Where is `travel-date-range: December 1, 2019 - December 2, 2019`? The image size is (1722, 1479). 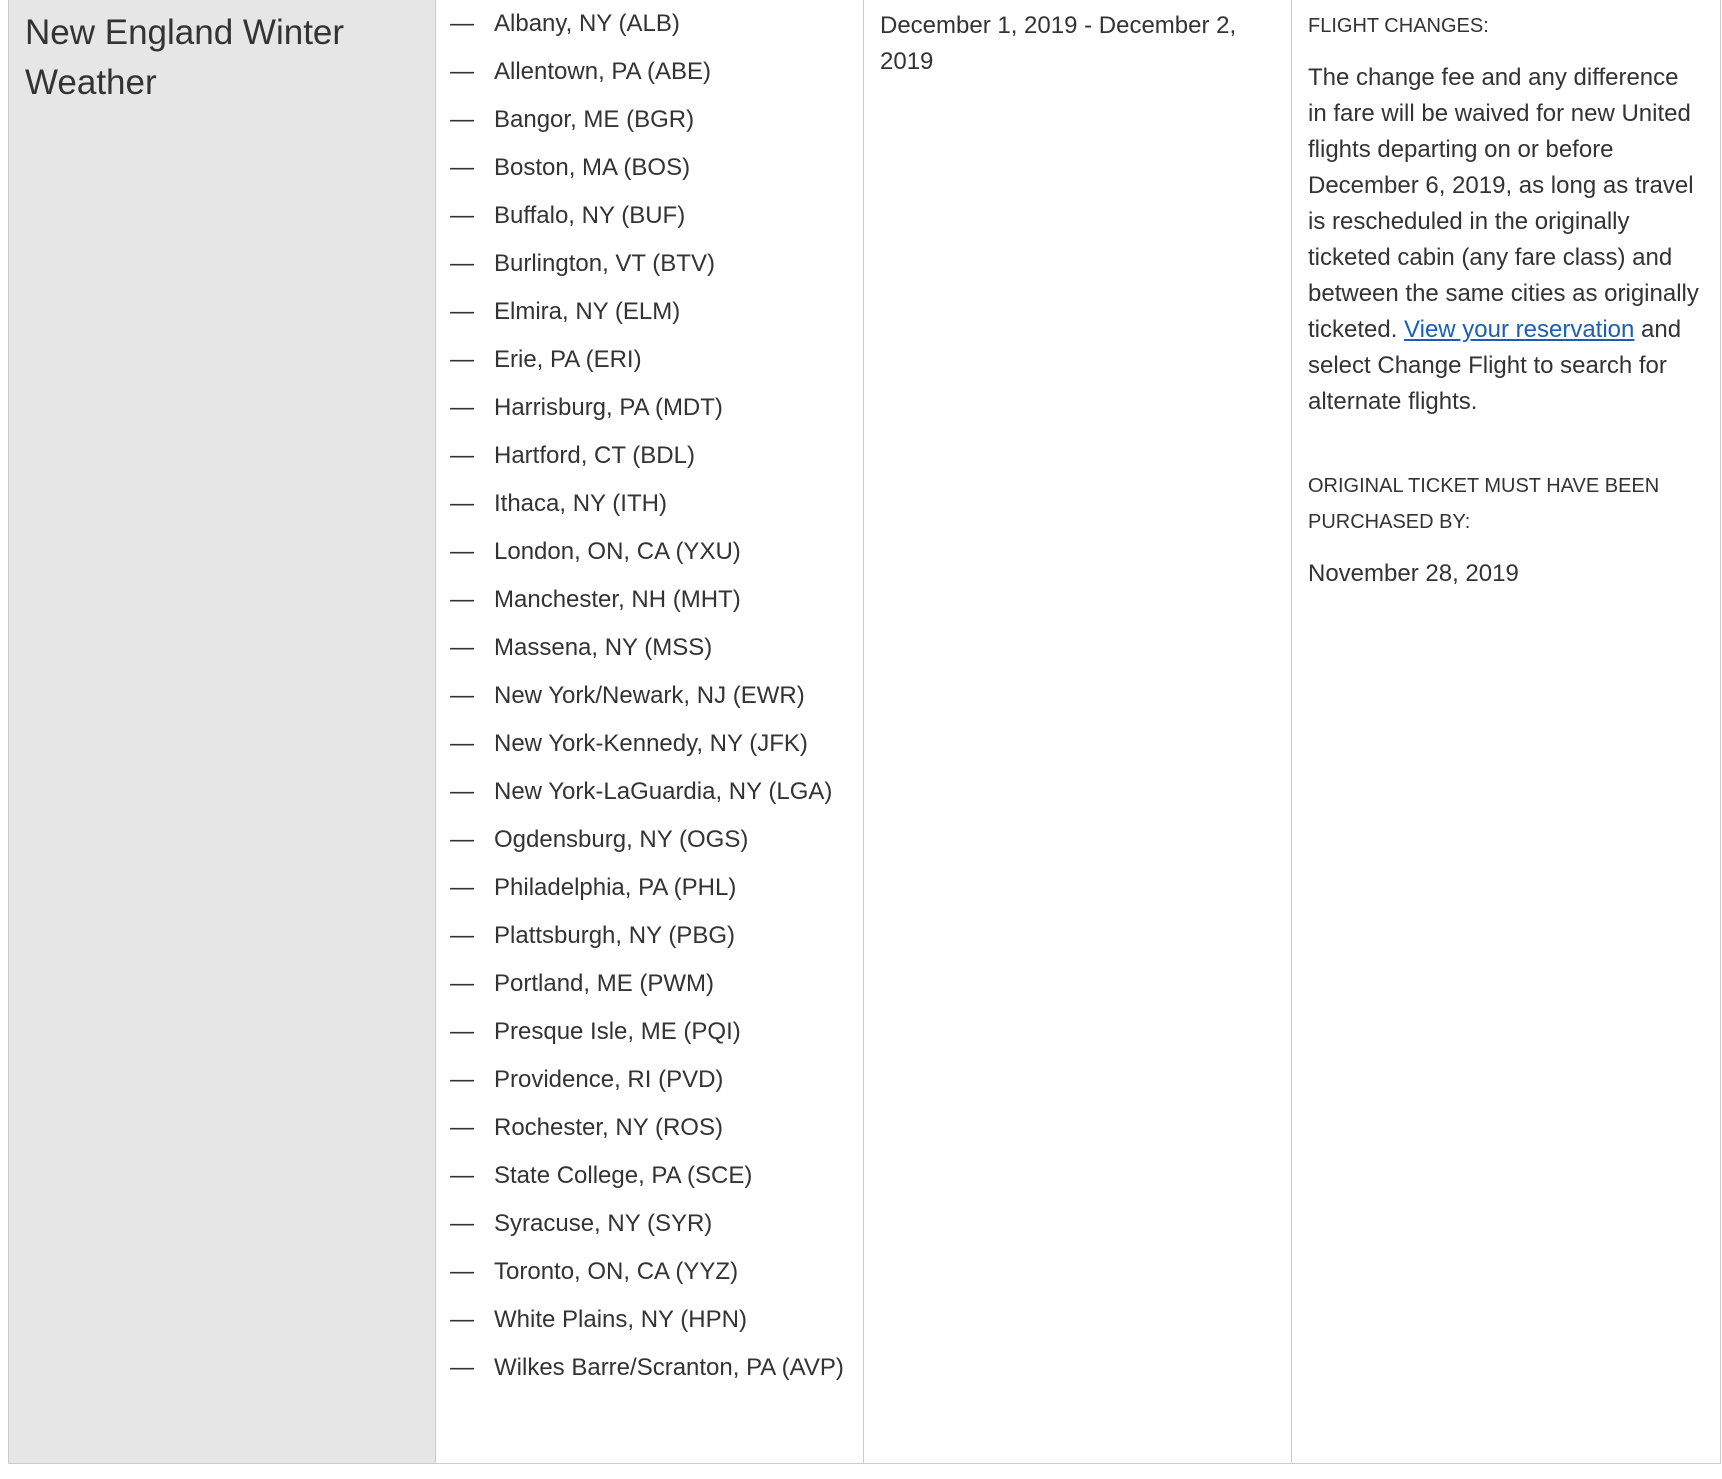
travel-date-range: December 1, 2019 - December 2, 2019 is located at coordinates (1058, 43).